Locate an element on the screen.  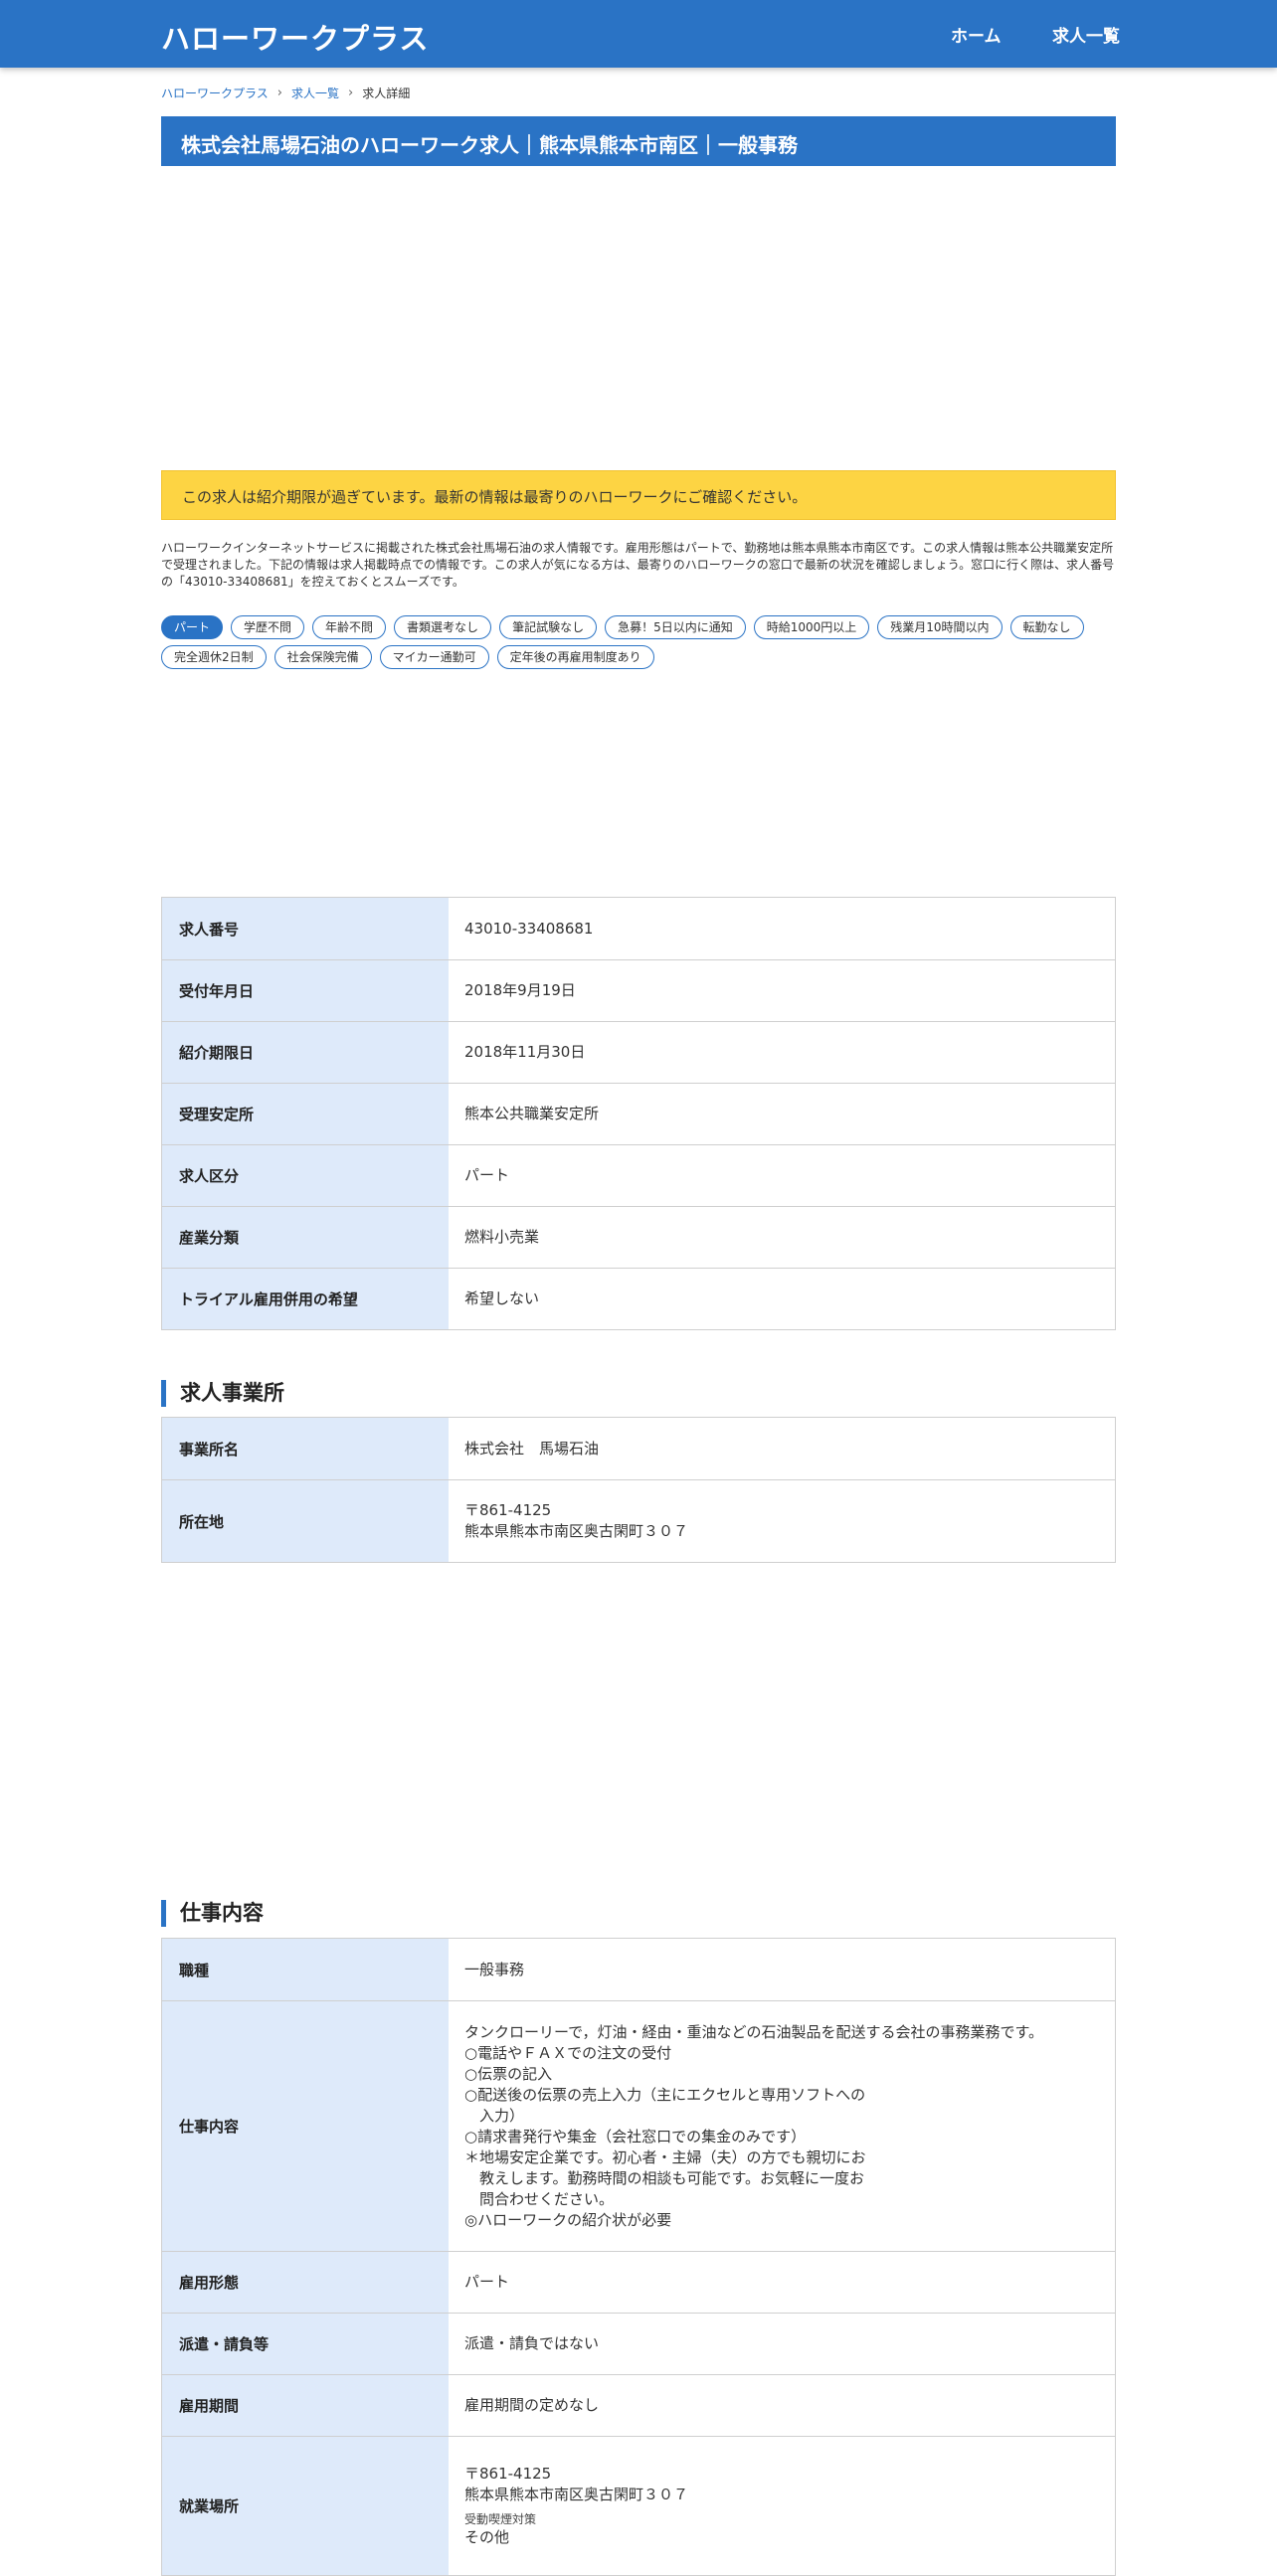
table-row: 求人番号 43010-33408681 is located at coordinates (638, 928).